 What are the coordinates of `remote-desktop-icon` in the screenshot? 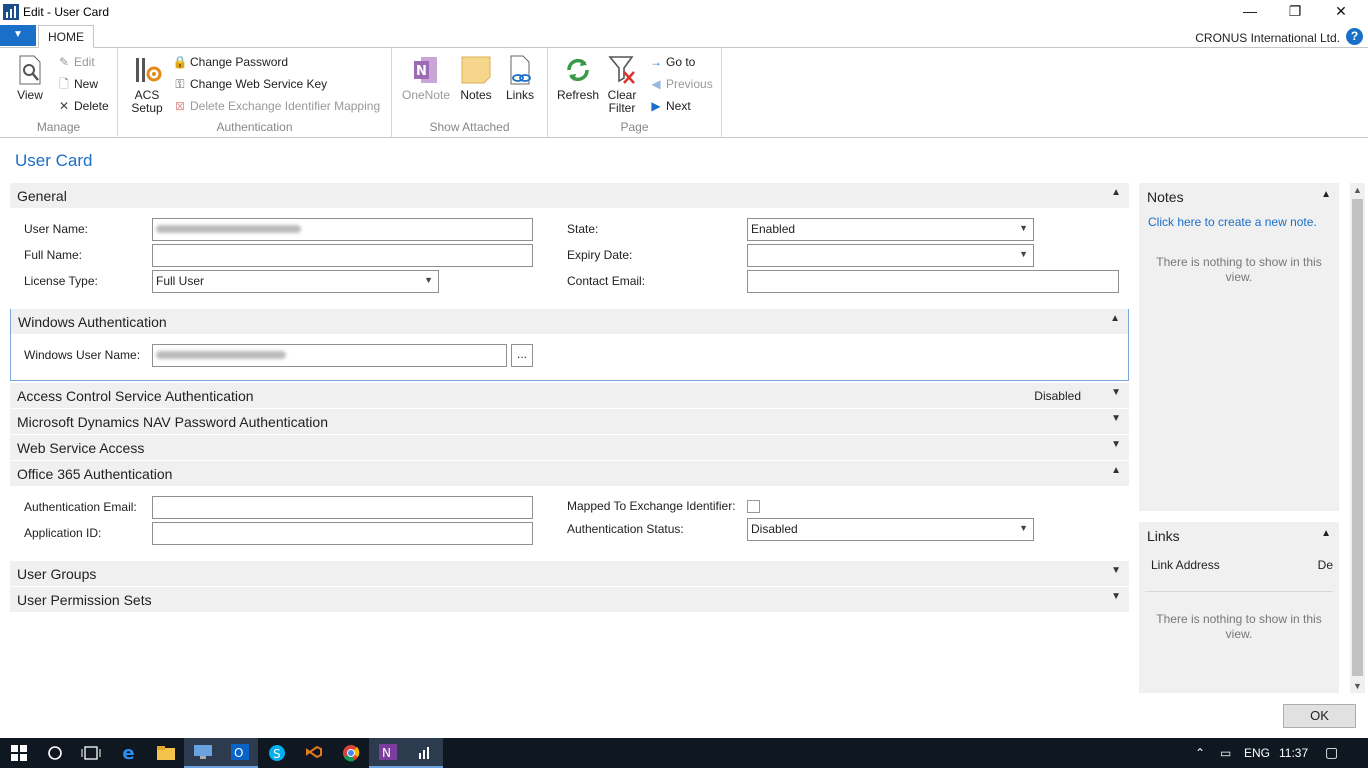 It's located at (202, 753).